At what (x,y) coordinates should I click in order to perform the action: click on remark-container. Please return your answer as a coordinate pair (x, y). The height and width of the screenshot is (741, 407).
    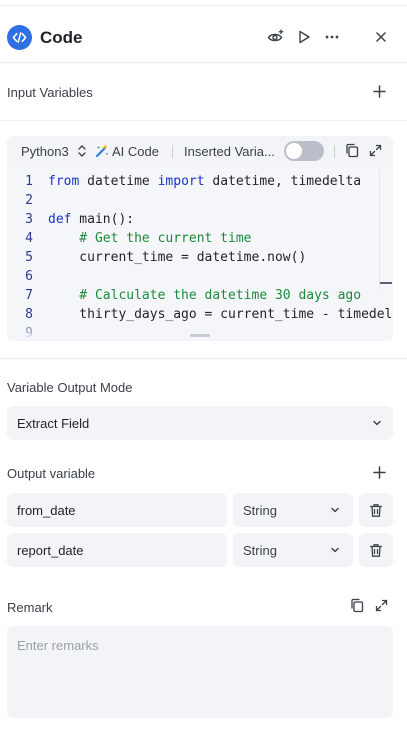
    Looking at the image, I should click on (200, 672).